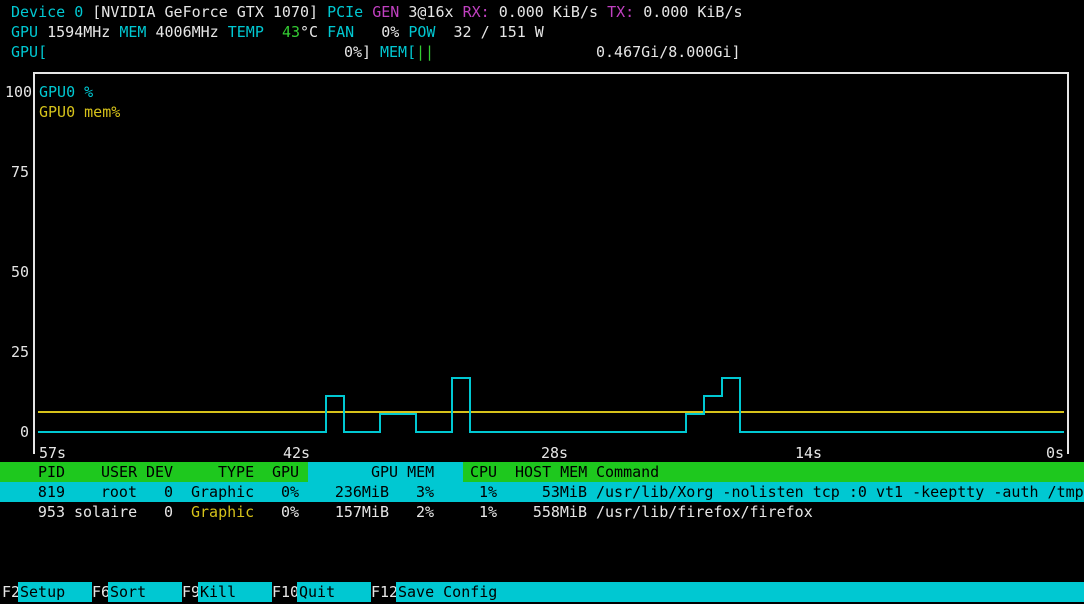 This screenshot has width=1084, height=604. Describe the element at coordinates (555, 453) in the screenshot. I see `x-tick-28s: 28s` at that location.